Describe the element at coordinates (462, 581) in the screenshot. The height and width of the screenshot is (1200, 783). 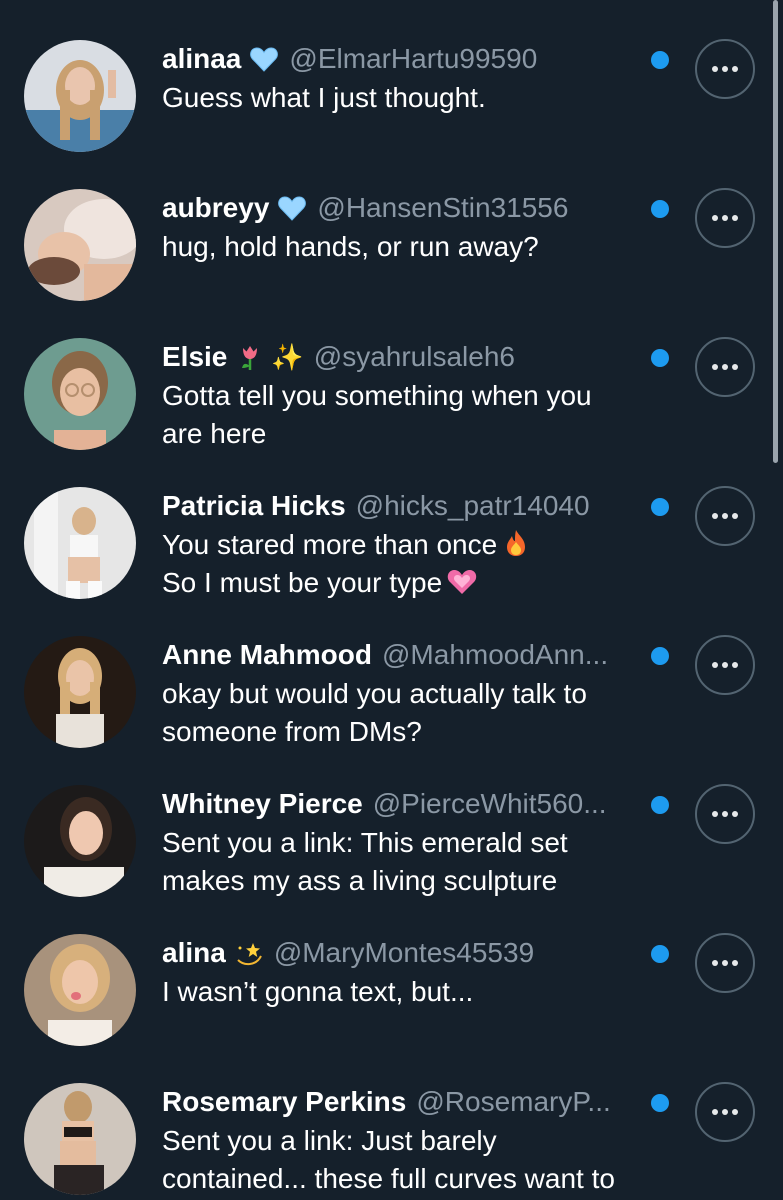
I see `sparkling-heart-icon` at that location.